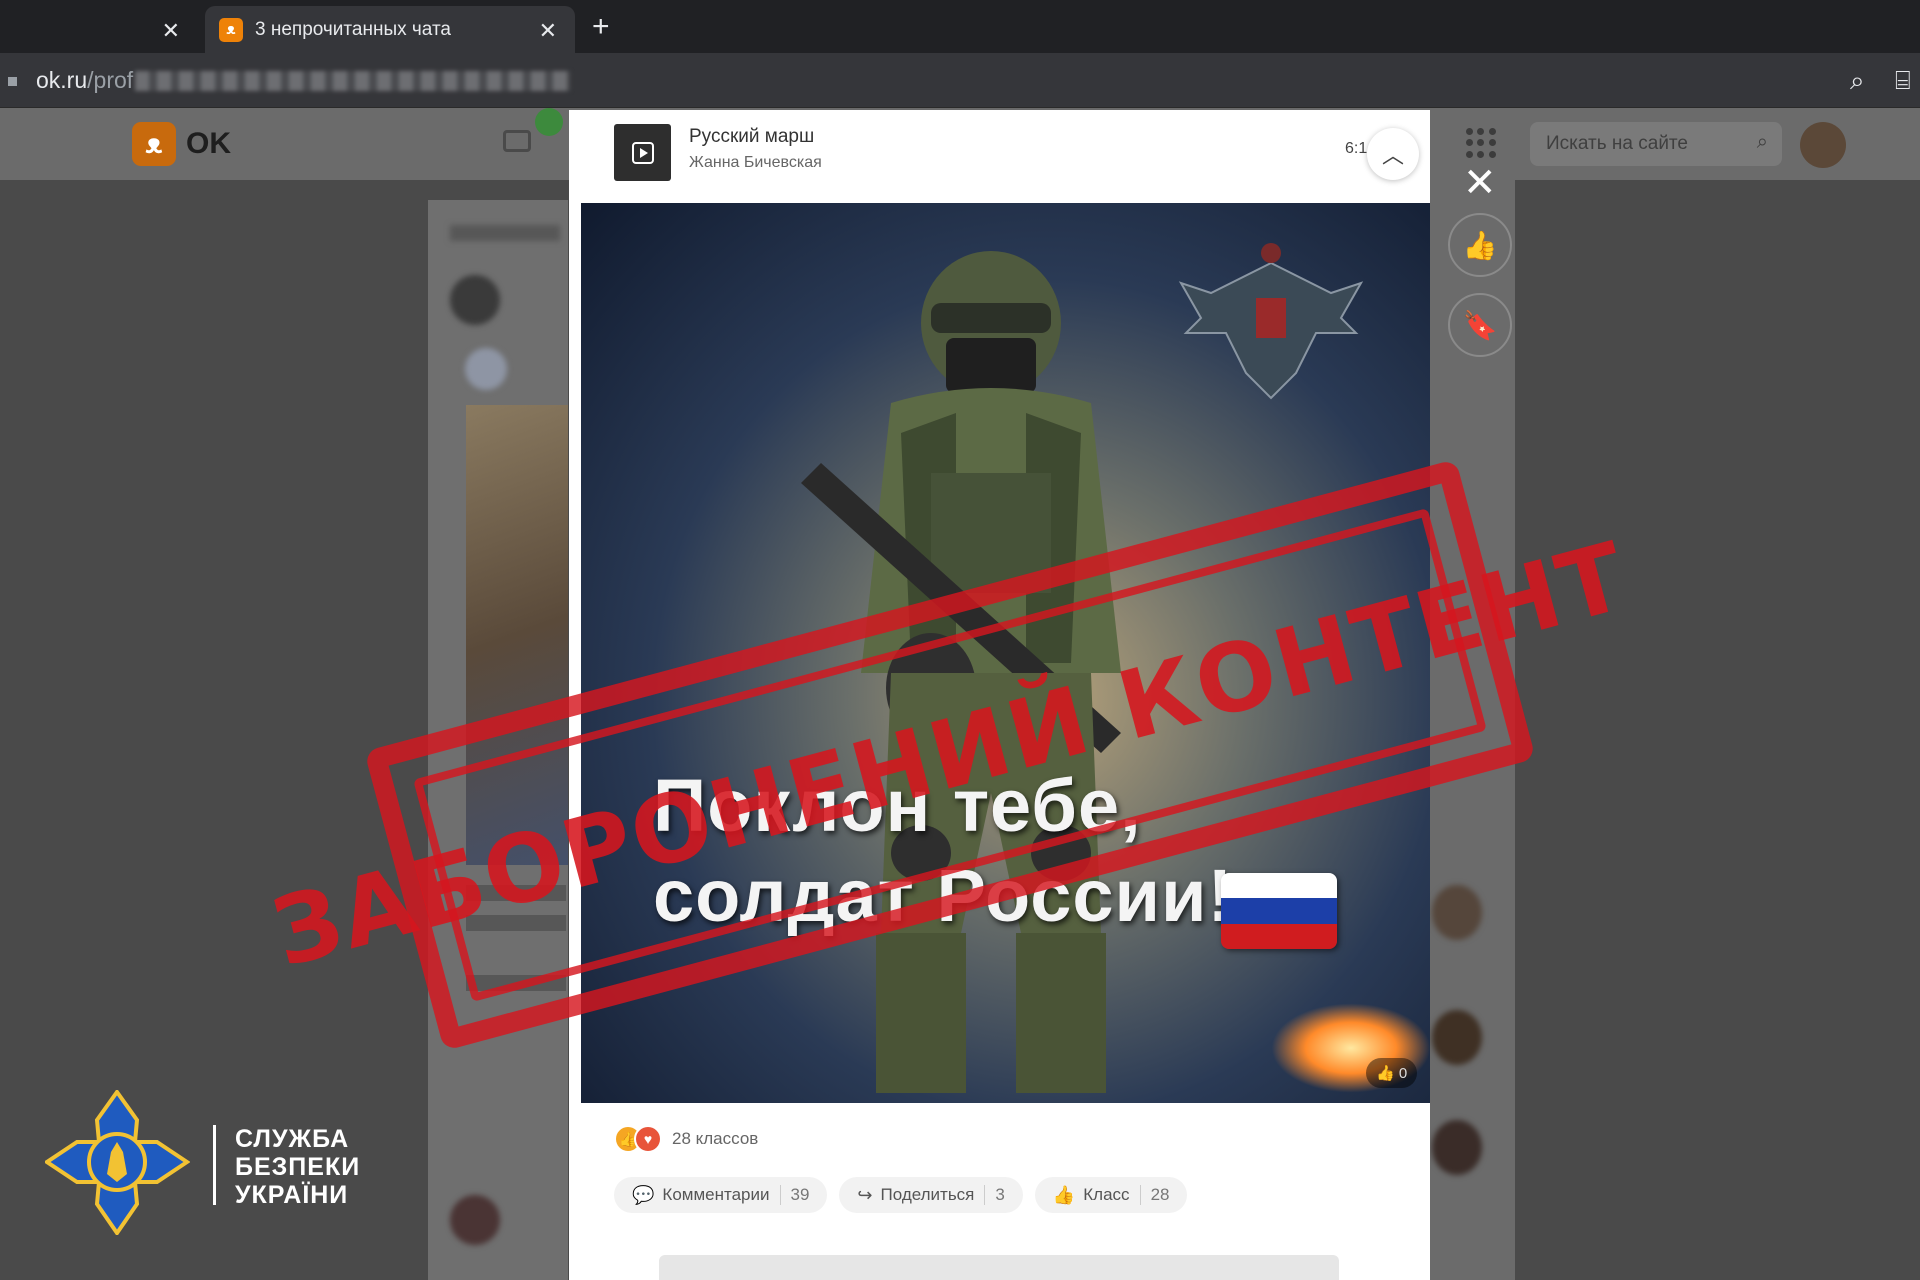  Describe the element at coordinates (1617, 143) in the screenshot. I see `search-placeholder: Искать на сайте` at that location.